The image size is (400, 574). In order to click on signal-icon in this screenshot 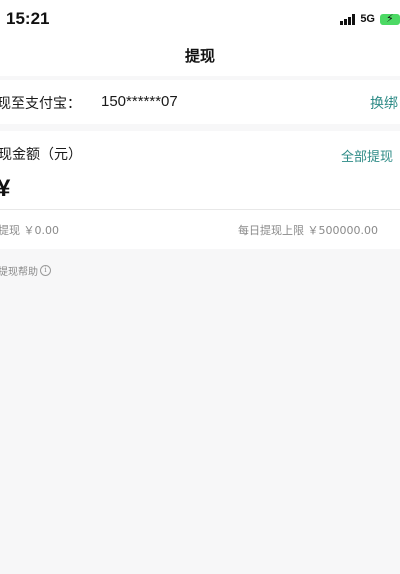, I will do `click(348, 19)`.